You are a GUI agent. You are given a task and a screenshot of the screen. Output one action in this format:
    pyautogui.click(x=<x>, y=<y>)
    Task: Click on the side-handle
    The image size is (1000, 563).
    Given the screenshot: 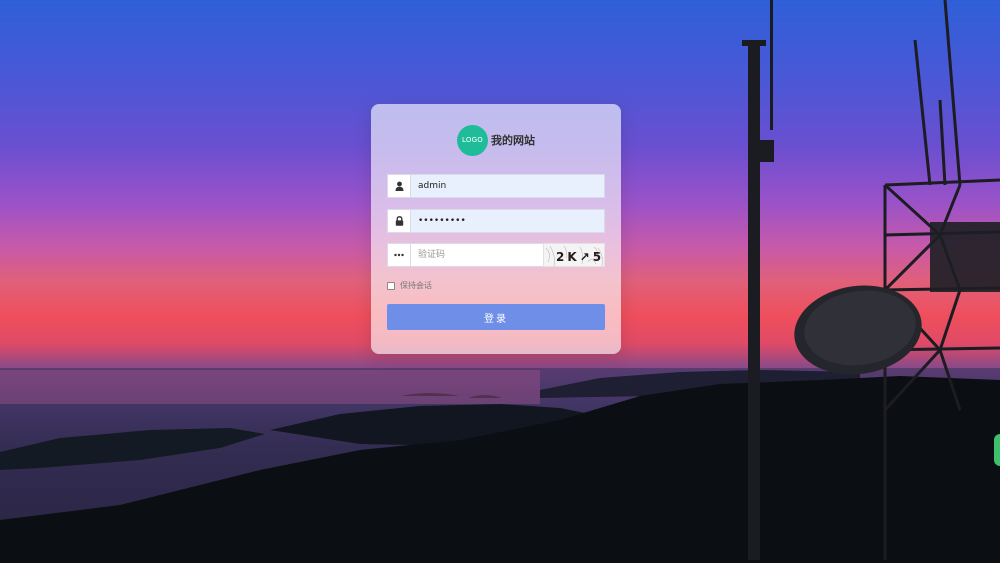 What is the action you would take?
    pyautogui.click(x=997, y=450)
    